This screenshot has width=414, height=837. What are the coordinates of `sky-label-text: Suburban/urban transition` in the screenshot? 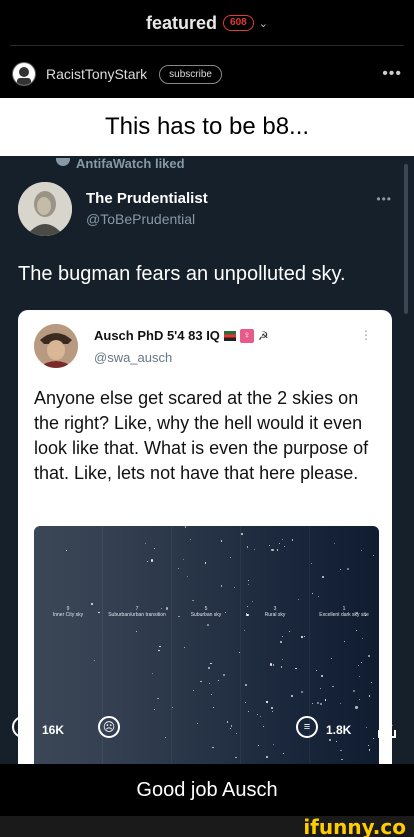 It's located at (137, 615).